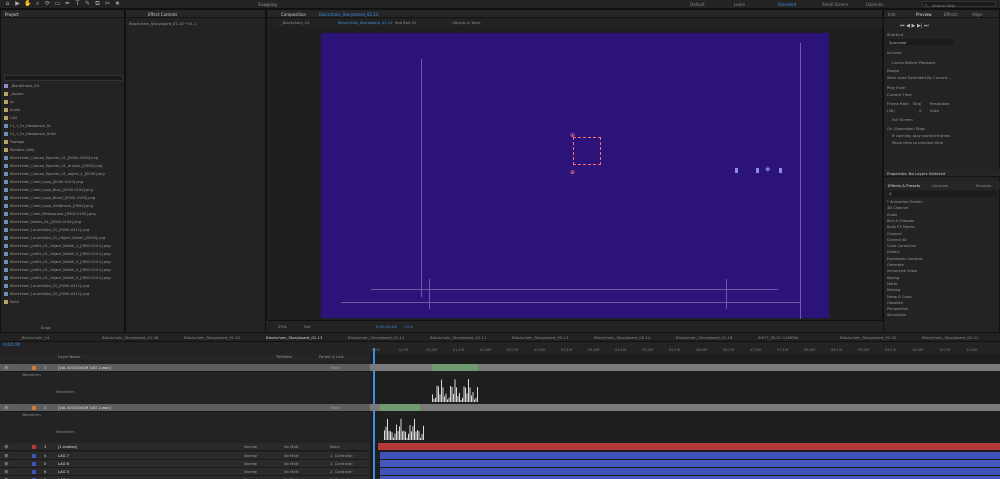 The height and width of the screenshot is (479, 1000). What do you see at coordinates (897, 208) in the screenshot?
I see `effect-category: 3D Channel` at bounding box center [897, 208].